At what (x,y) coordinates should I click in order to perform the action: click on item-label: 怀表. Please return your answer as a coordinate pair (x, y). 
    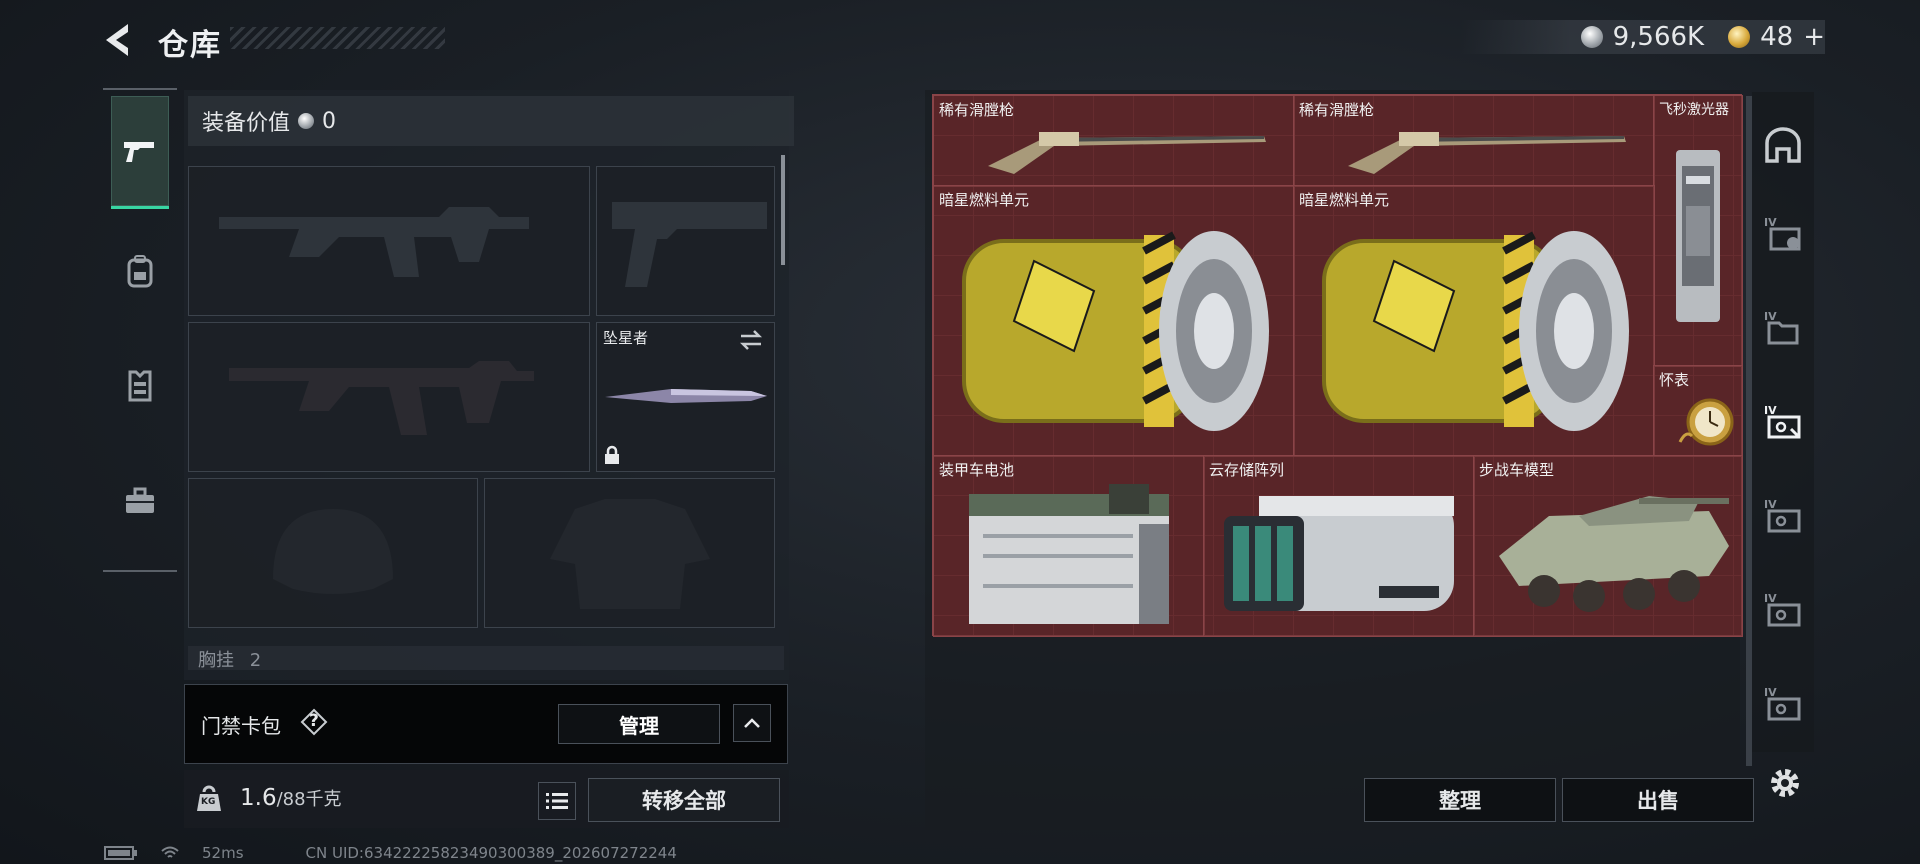
    Looking at the image, I should click on (1674, 380).